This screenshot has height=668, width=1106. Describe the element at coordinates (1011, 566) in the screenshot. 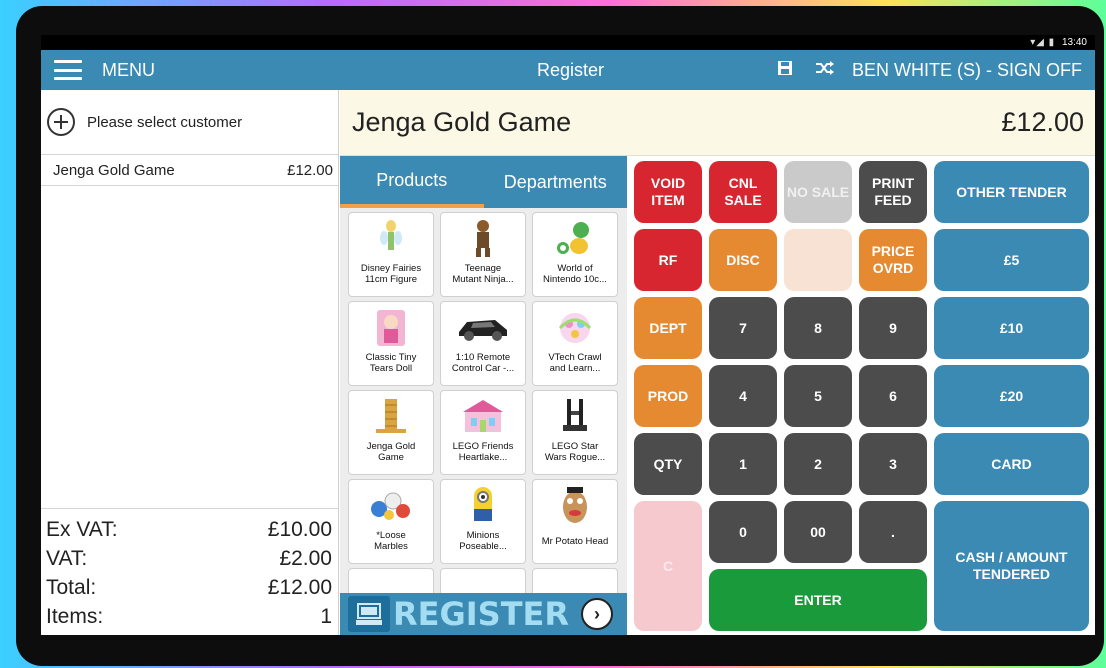

I see `cash-tendered-button: CASH / AMOUNT TENDERED` at that location.